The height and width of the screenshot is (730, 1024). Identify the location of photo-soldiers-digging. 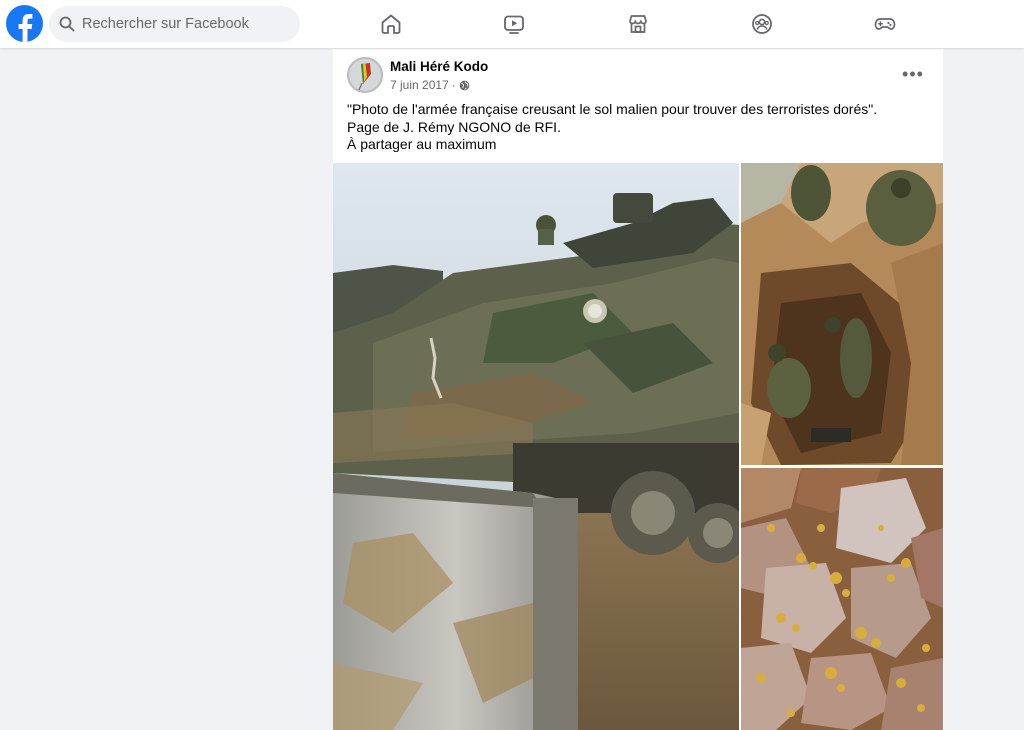
(842, 314).